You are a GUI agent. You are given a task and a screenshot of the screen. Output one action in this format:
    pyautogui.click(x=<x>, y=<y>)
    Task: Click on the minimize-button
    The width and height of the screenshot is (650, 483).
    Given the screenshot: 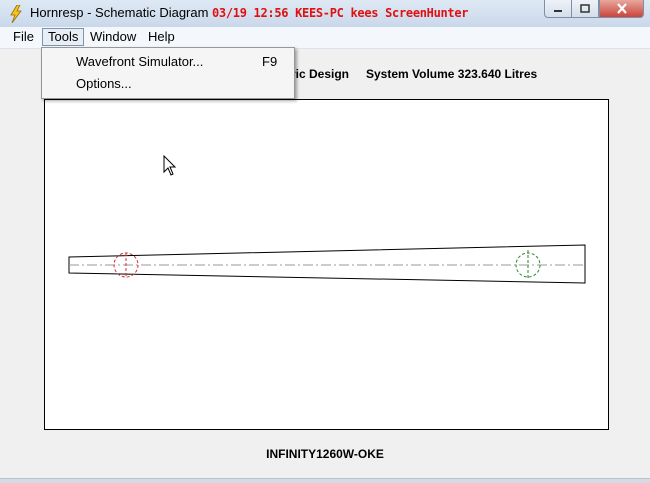 What is the action you would take?
    pyautogui.click(x=557, y=9)
    